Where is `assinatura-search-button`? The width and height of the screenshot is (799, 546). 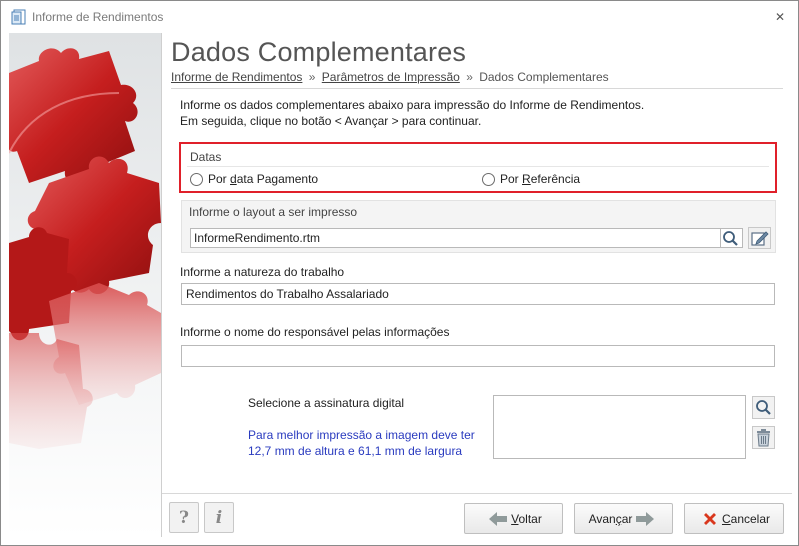
assinatura-search-button is located at coordinates (763, 407).